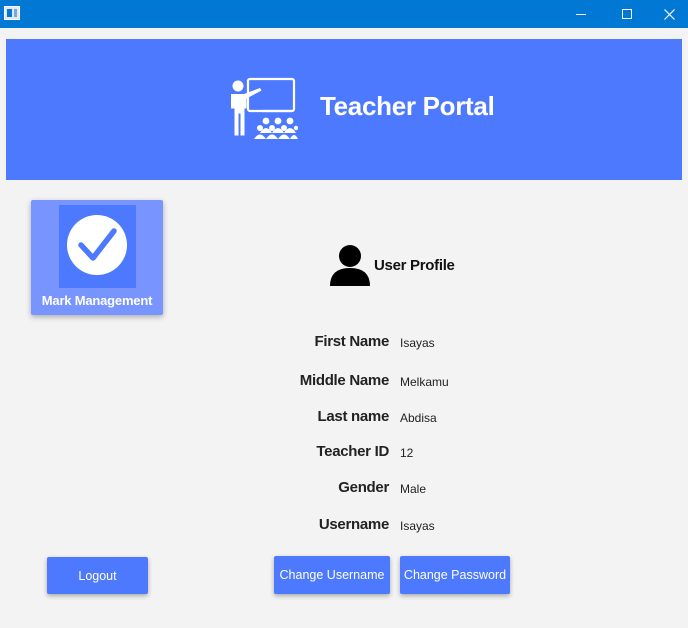  I want to click on maximize-button, so click(627, 14).